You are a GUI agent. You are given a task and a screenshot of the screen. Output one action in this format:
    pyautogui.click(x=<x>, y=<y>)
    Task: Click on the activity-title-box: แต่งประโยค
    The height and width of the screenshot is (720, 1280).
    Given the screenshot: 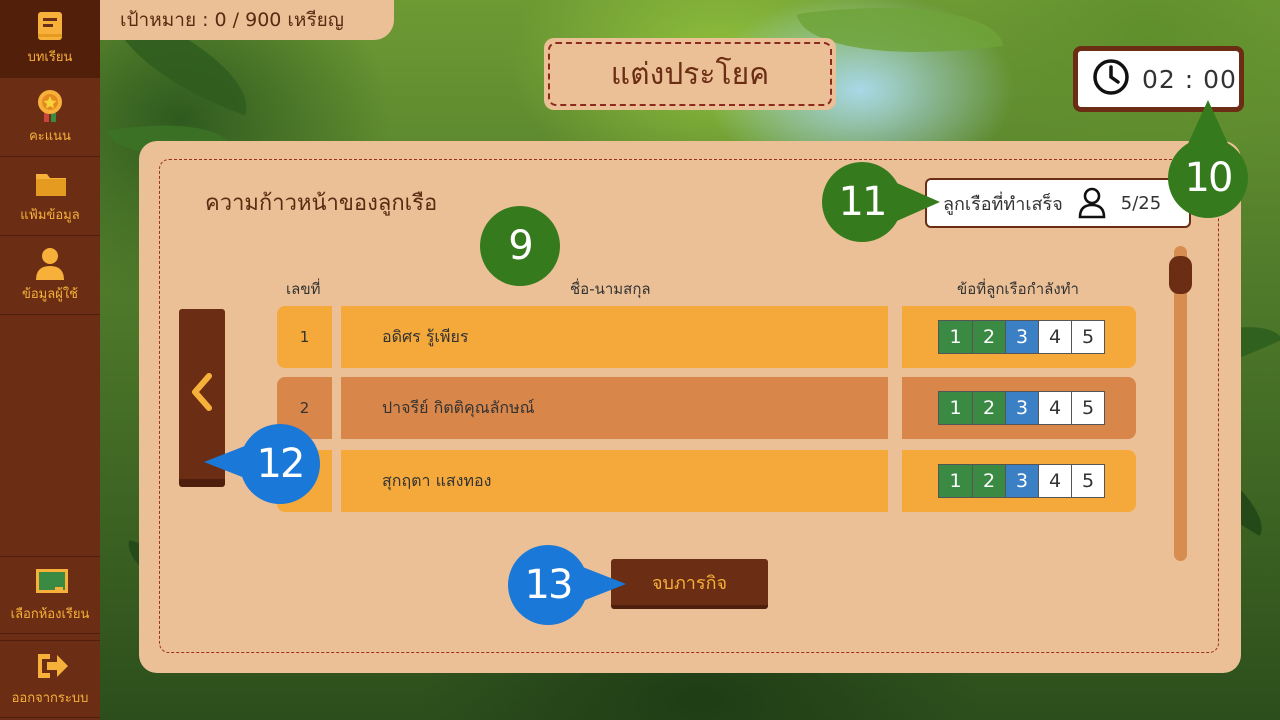 What is the action you would take?
    pyautogui.click(x=690, y=74)
    